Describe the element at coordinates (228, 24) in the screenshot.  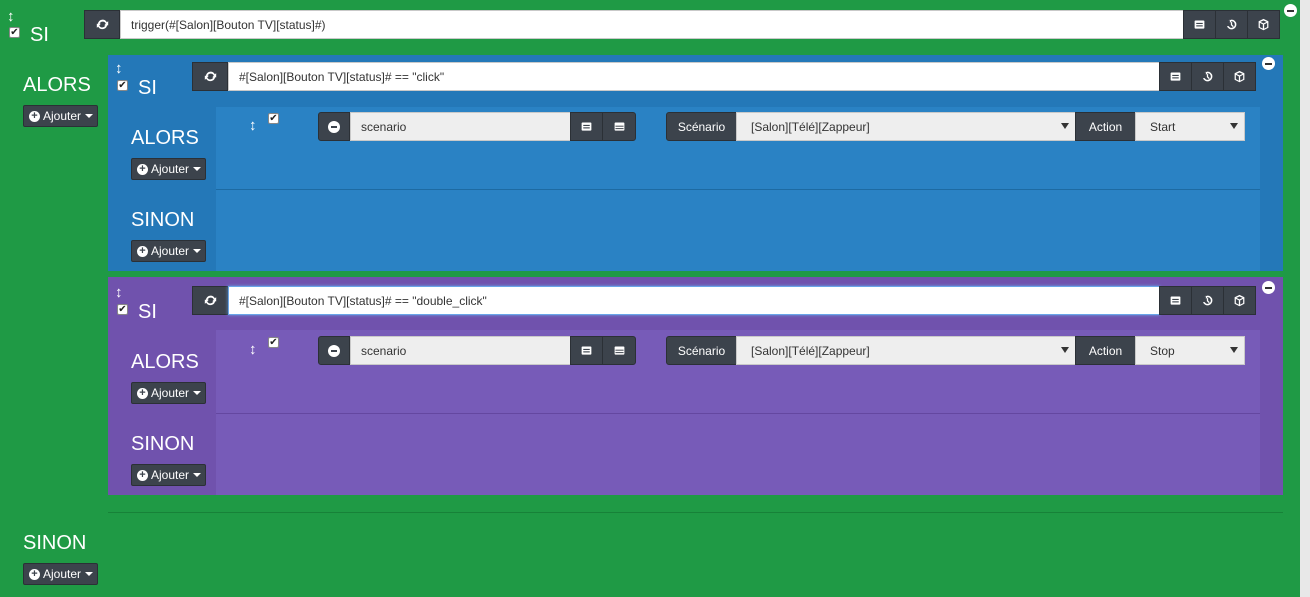
I see `condition-text: trigger(#[Salon][Bouton TV][status]#)` at that location.